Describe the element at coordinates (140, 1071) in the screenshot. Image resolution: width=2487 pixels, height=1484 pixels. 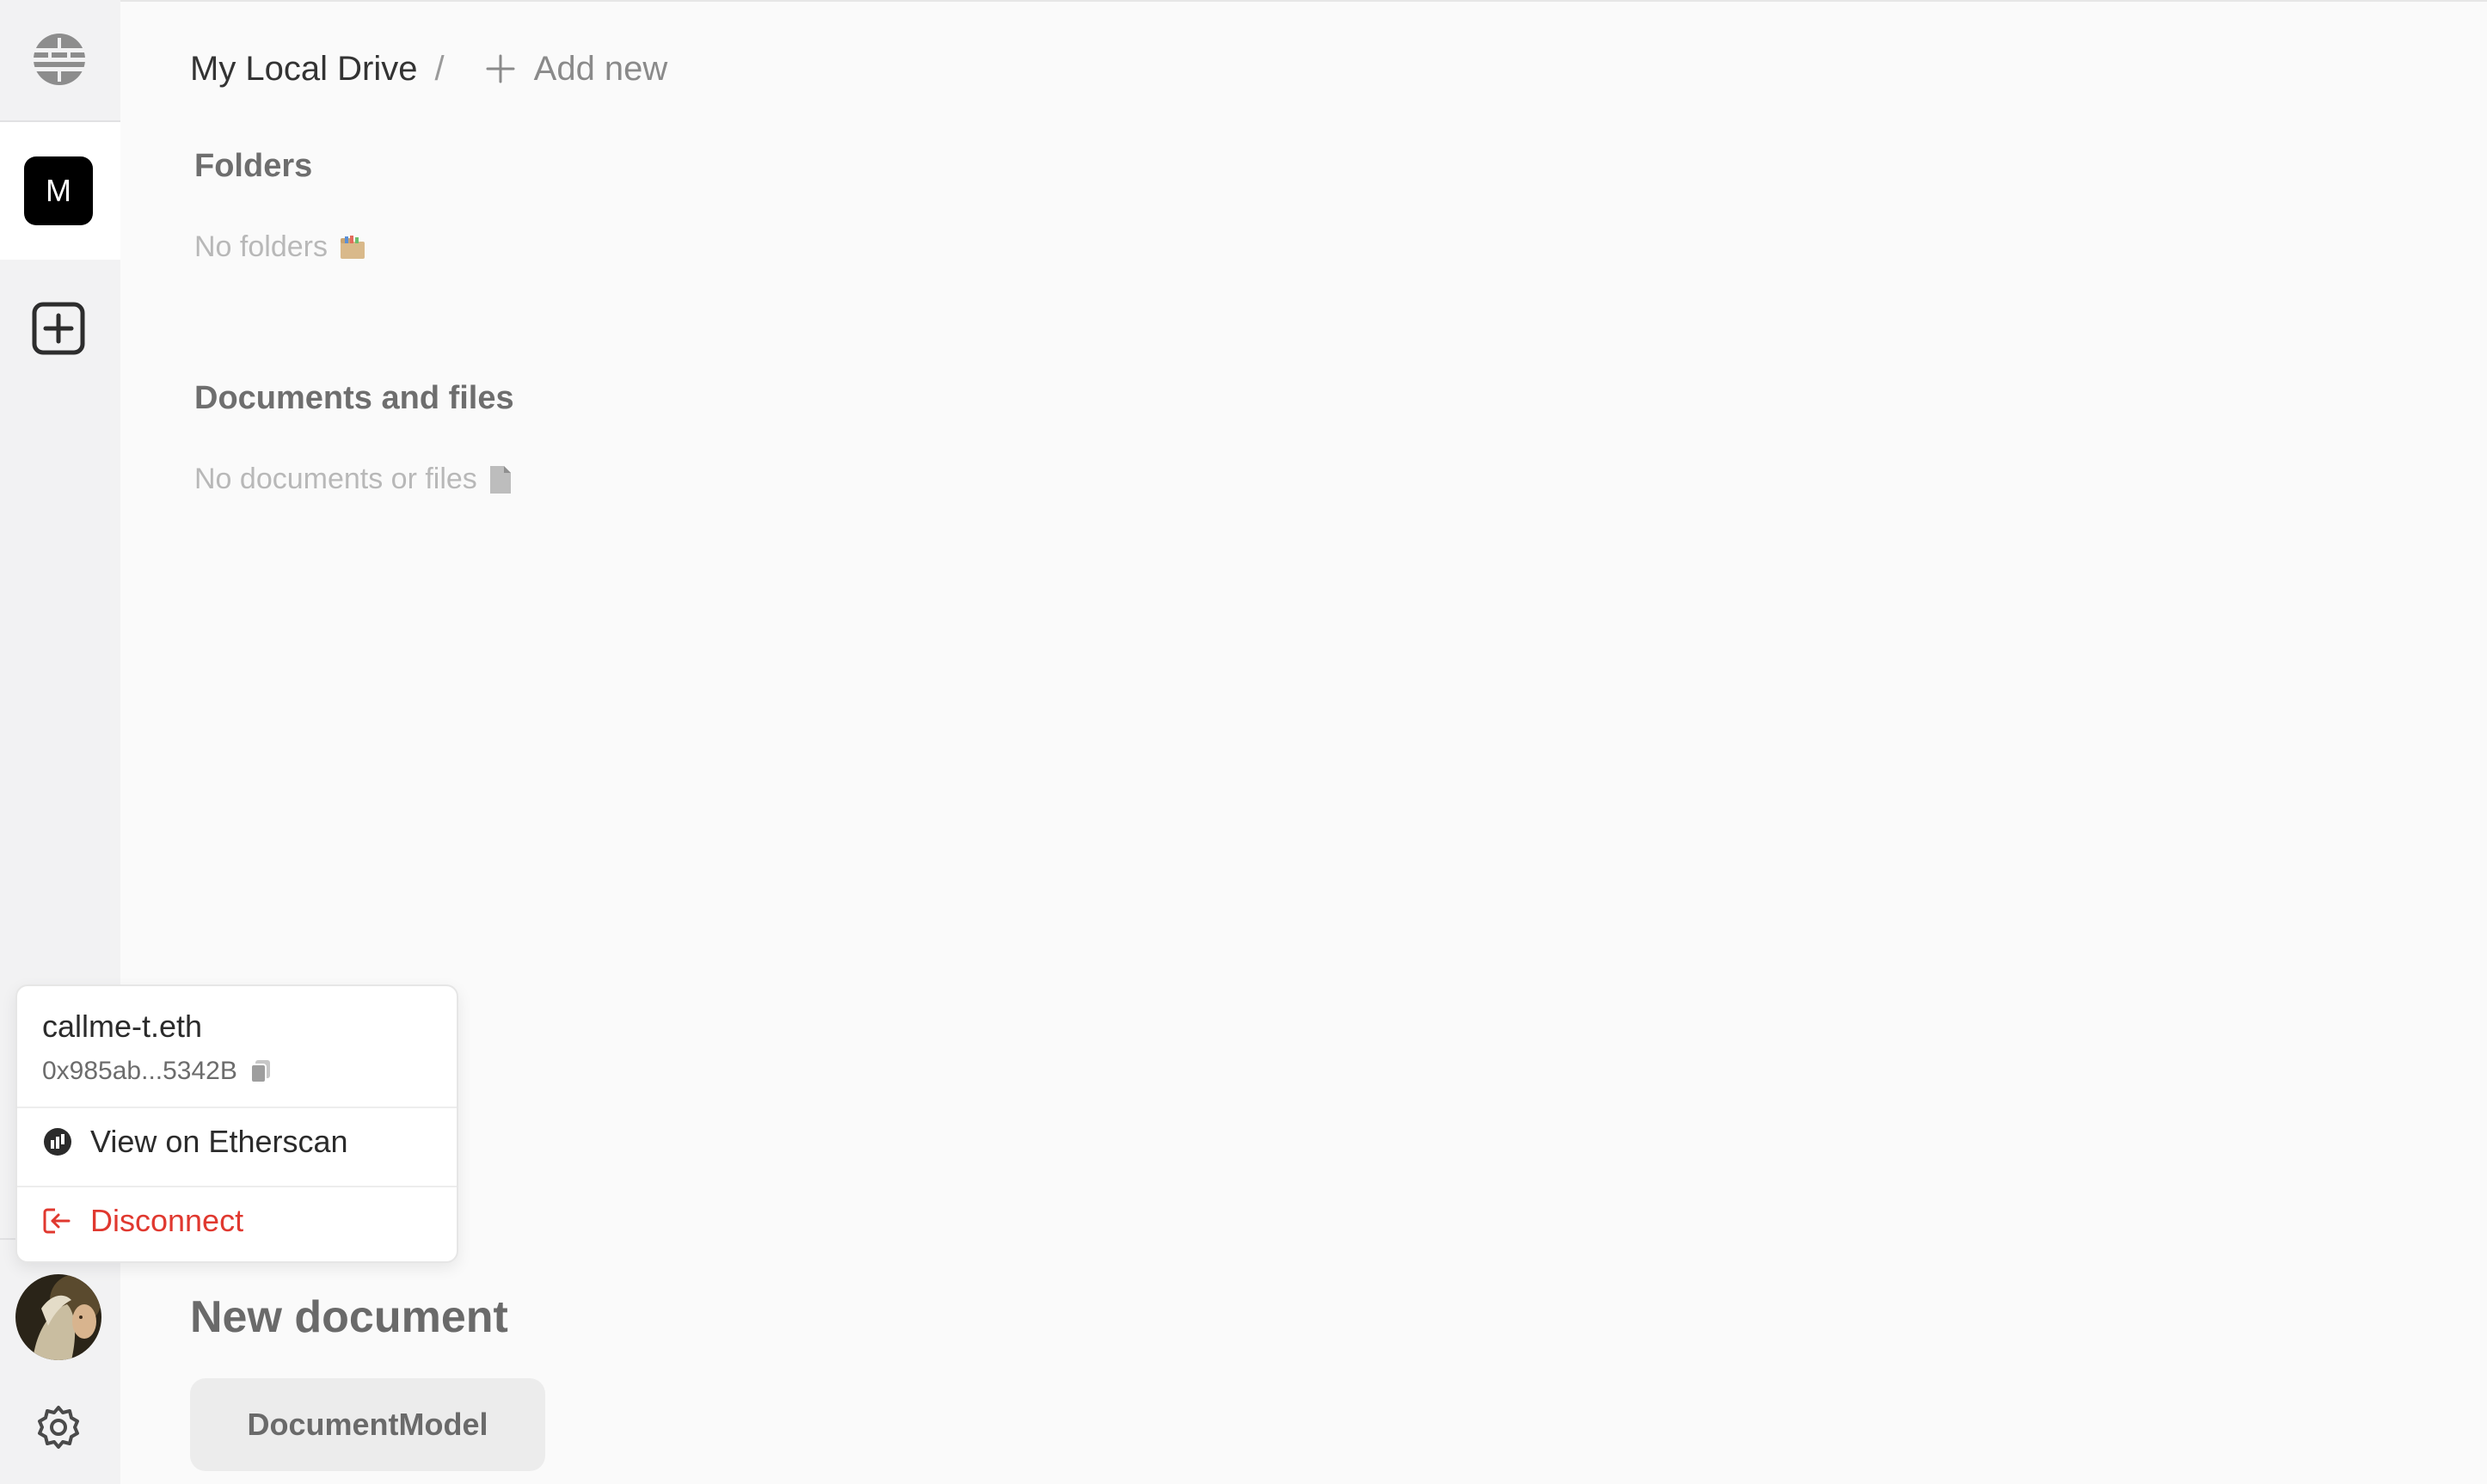
I see `account-address: 0x985ab...5342B` at that location.